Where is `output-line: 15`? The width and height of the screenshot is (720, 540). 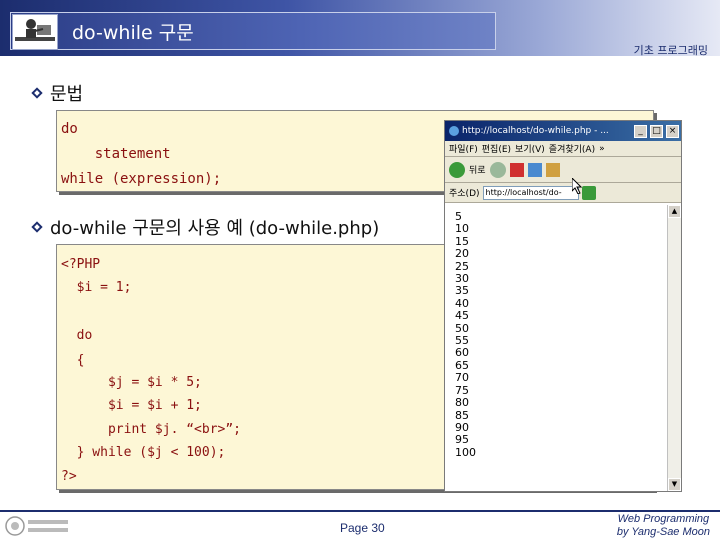
output-line: 15 is located at coordinates (462, 241).